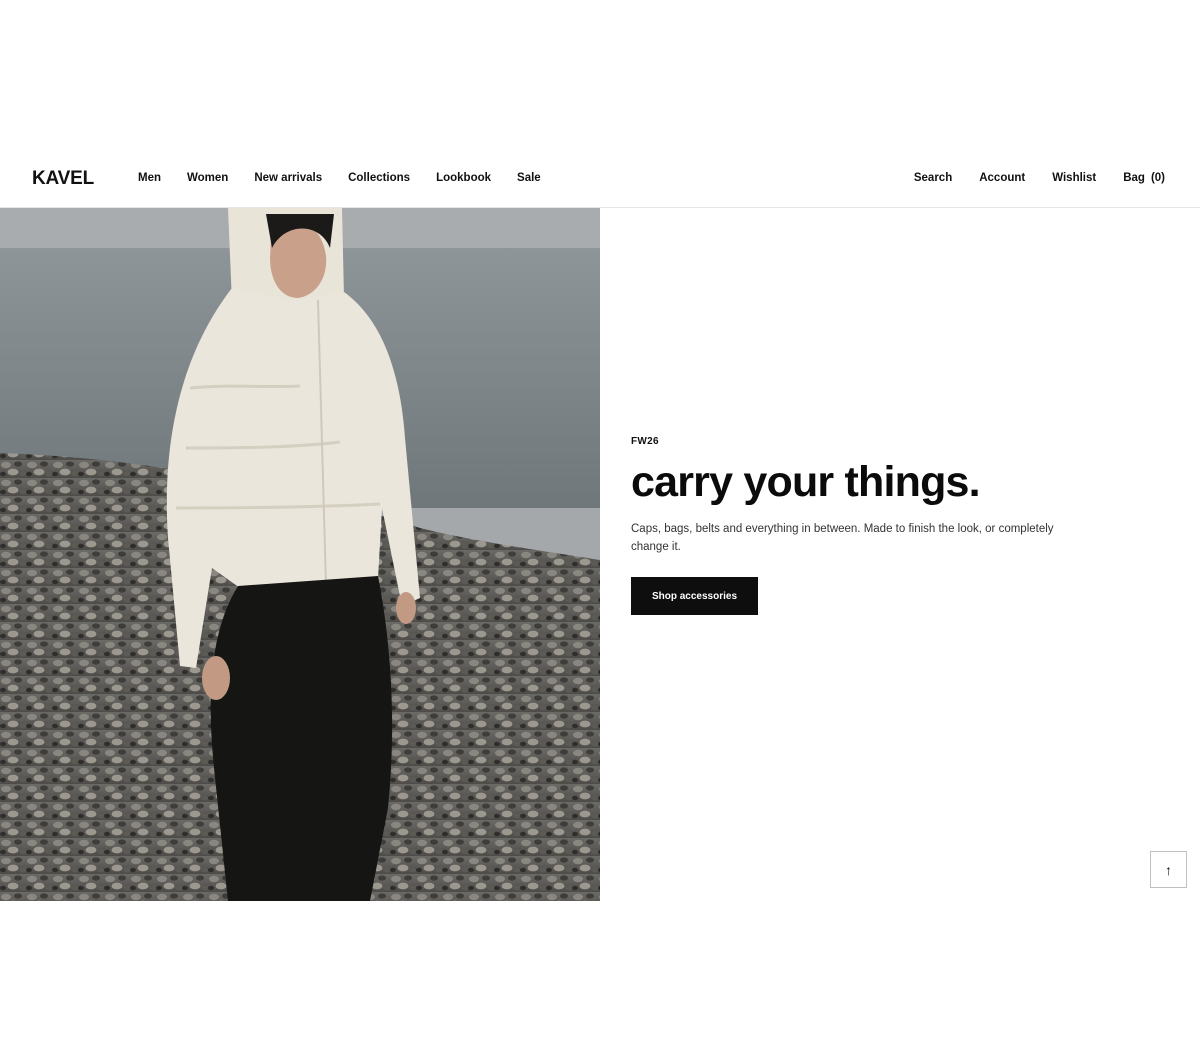 This screenshot has width=1200, height=1051. Describe the element at coordinates (1157, 178) in the screenshot. I see `bag-count: (0)` at that location.